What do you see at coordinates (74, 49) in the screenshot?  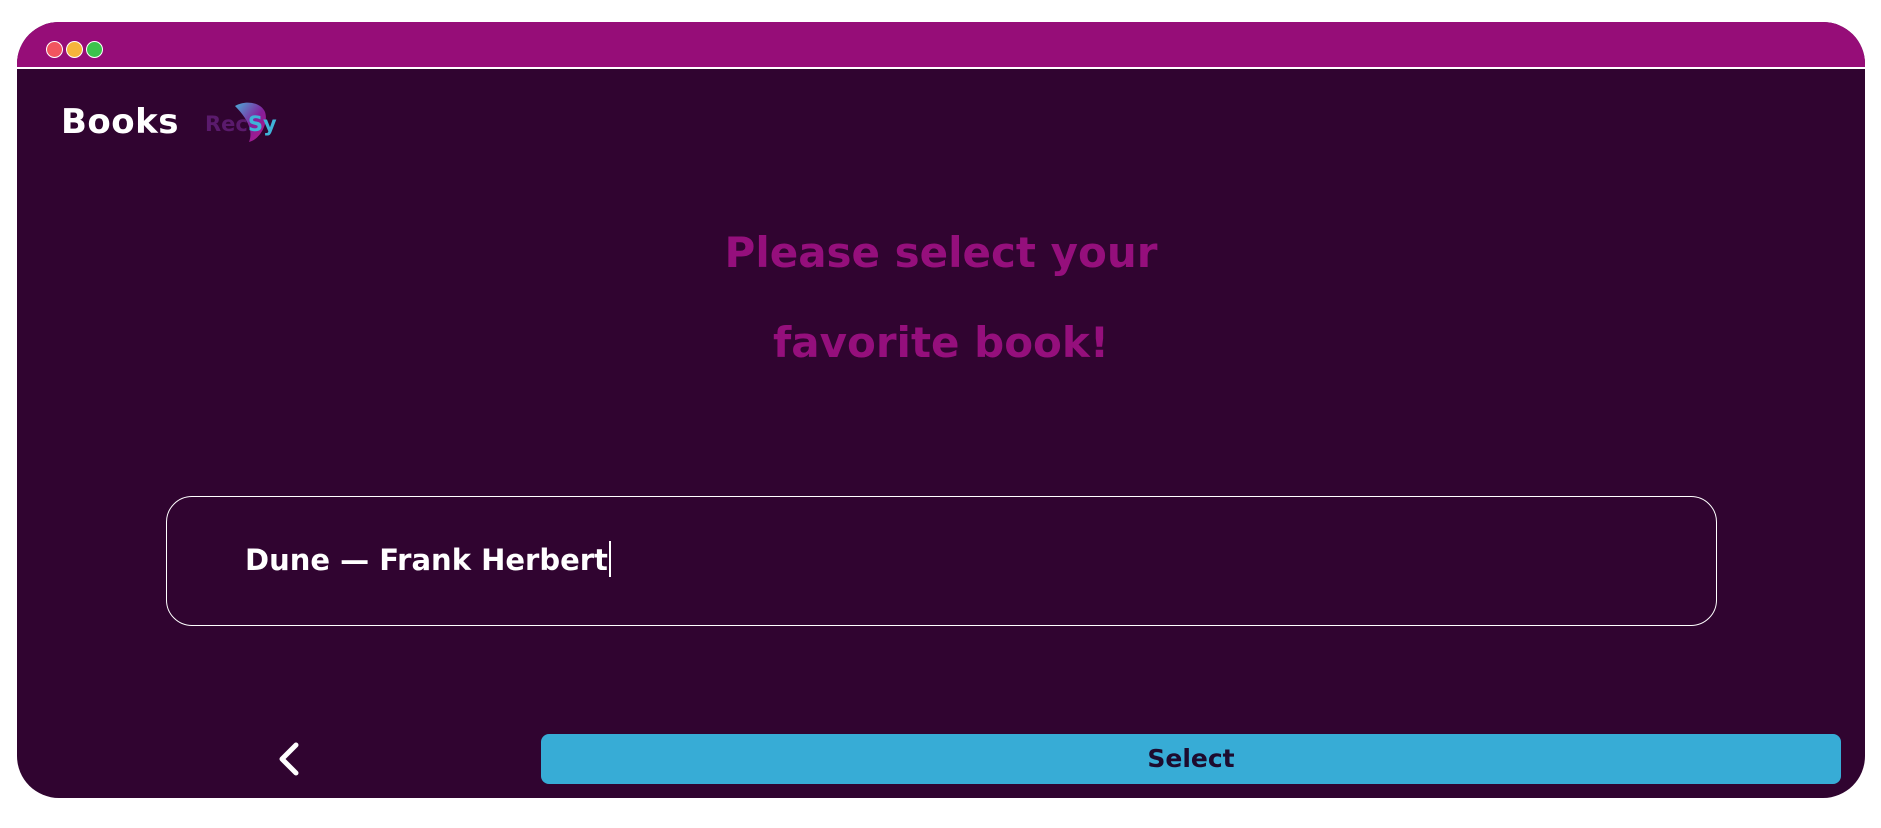 I see `minimize-window-button` at bounding box center [74, 49].